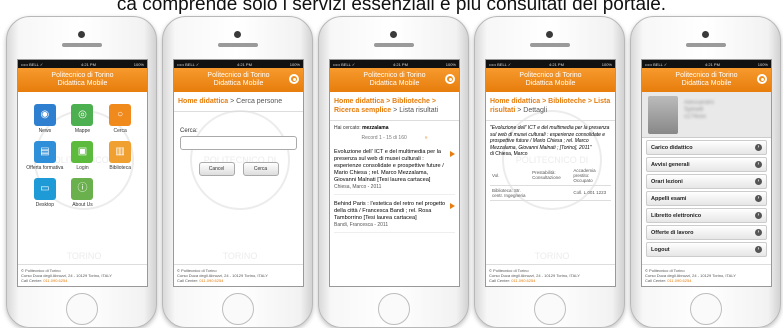 The image size is (783, 328). What do you see at coordinates (706, 232) in the screenshot?
I see `menu-item-offerte-di-lavoro: Offerte di lavoro ›` at bounding box center [706, 232].